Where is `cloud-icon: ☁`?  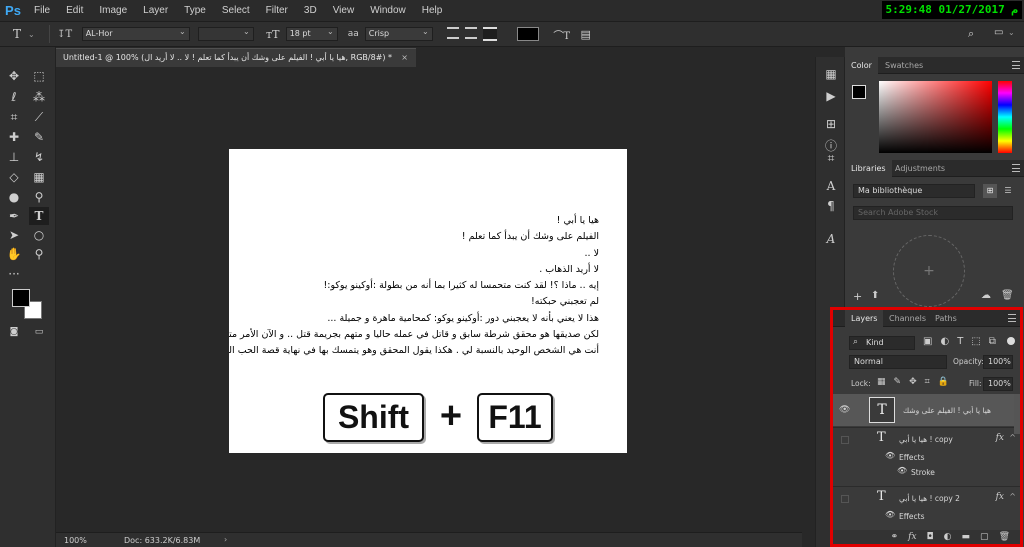 cloud-icon: ☁ is located at coordinates (986, 295).